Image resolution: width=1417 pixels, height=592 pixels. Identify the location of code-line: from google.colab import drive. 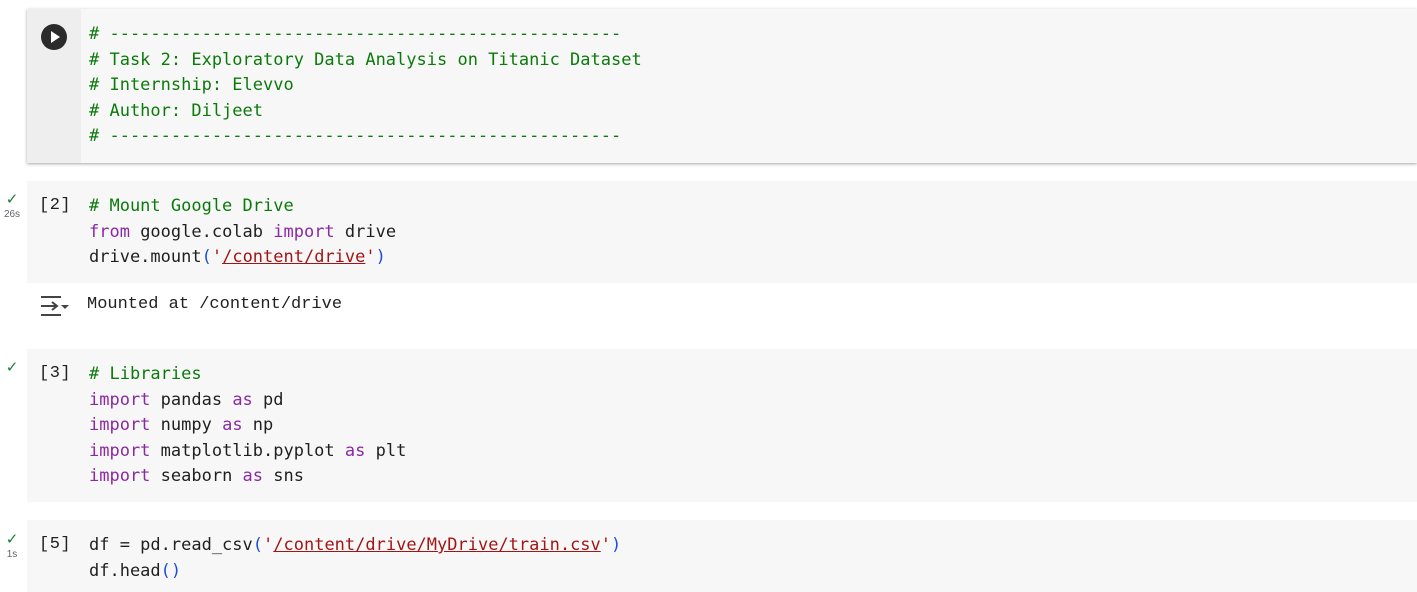
(242, 233).